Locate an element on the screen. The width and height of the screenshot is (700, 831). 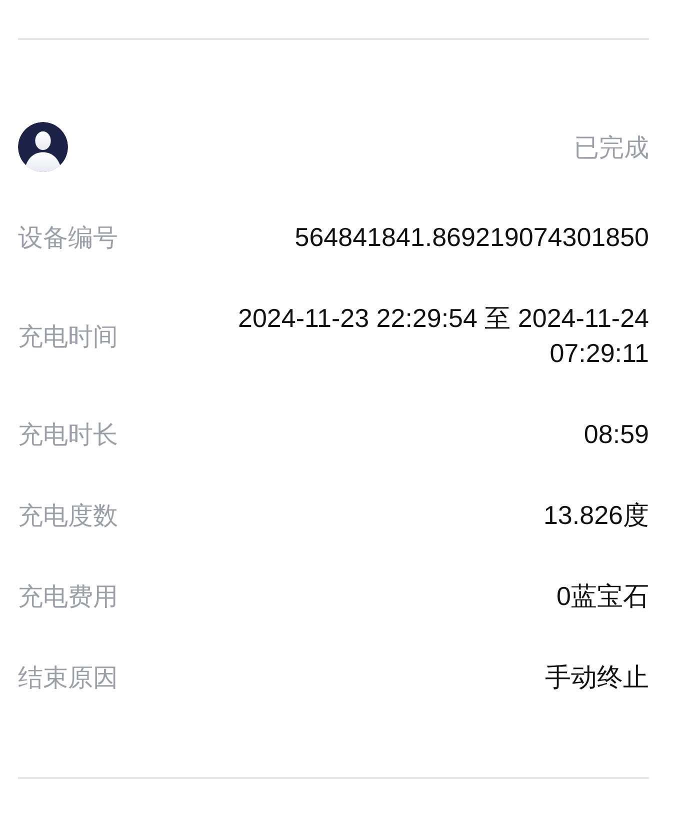
field-value: 564841841.869219074301850 is located at coordinates (471, 237).